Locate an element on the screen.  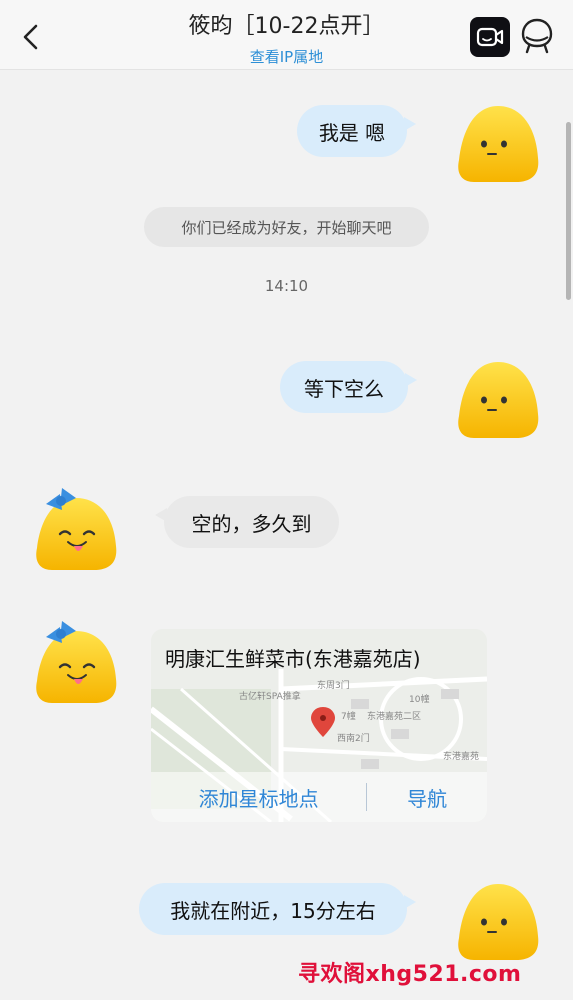
message-bubble-outgoing: 我是 嗯 is located at coordinates (356, 131).